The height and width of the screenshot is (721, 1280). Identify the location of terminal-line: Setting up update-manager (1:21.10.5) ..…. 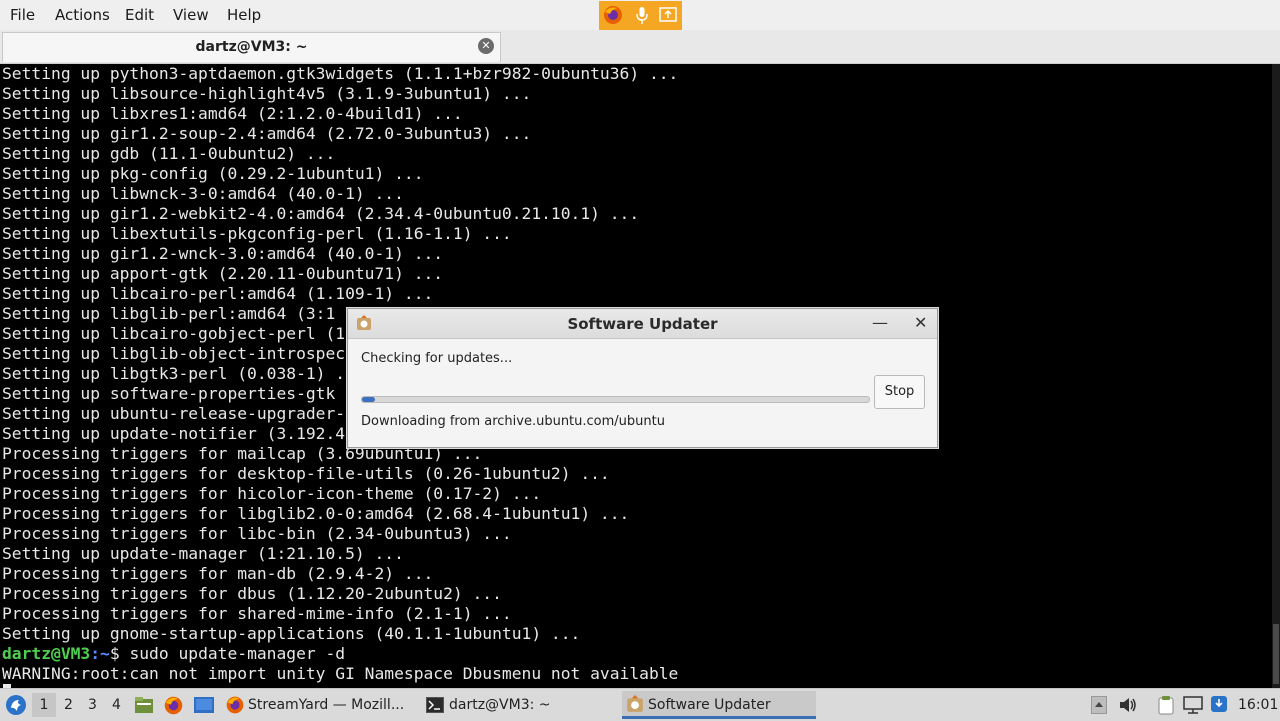
(203, 553).